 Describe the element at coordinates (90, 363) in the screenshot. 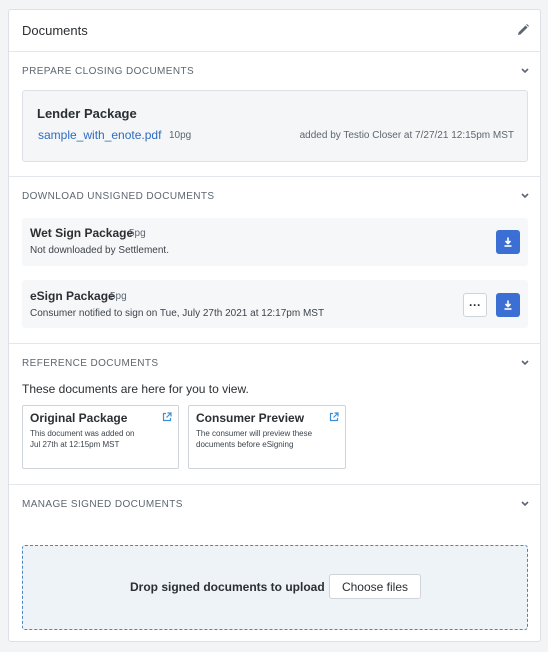

I see `section-label-reference: REFERENCE DOCUMENTS` at that location.